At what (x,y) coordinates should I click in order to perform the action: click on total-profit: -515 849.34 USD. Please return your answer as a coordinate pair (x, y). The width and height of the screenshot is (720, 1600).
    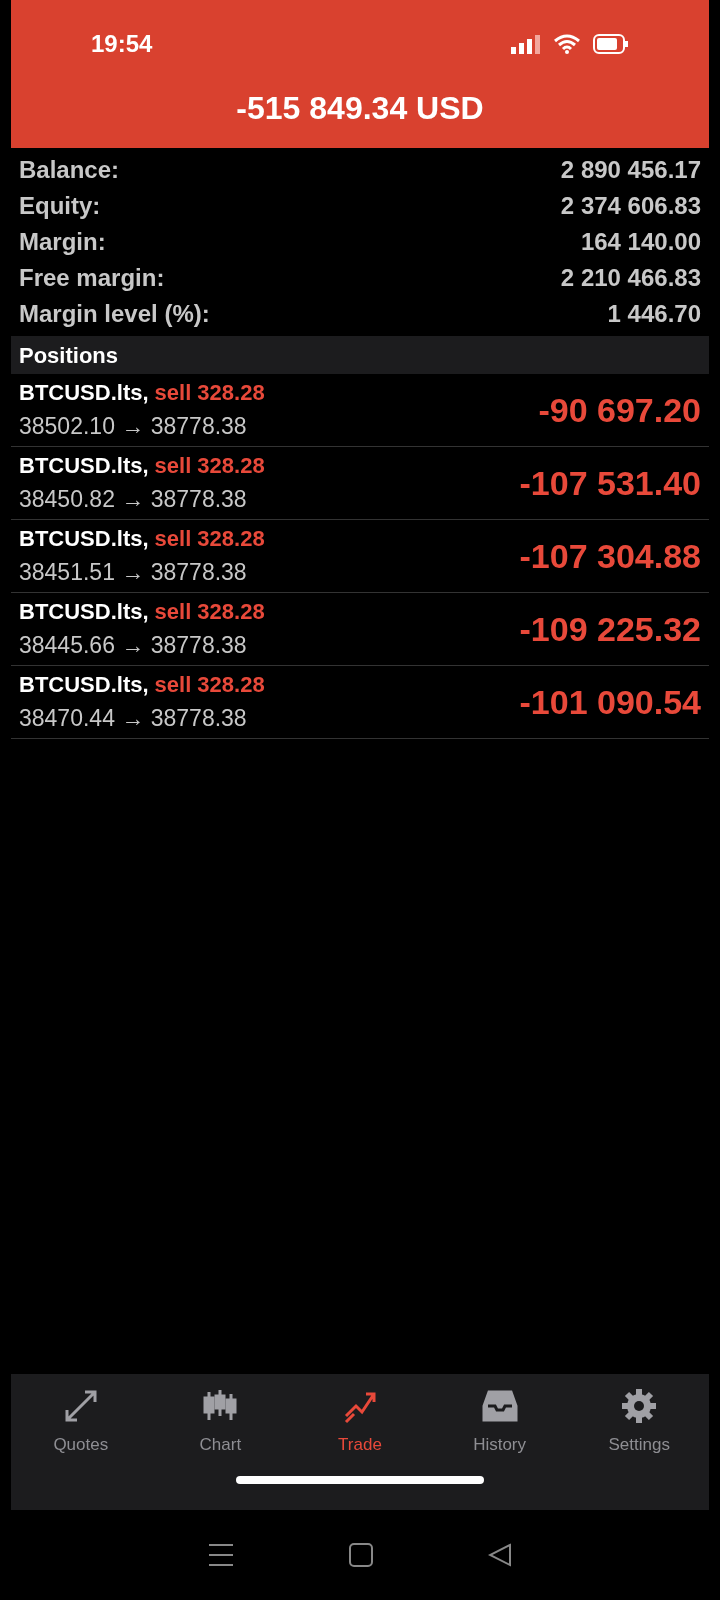
    Looking at the image, I should click on (360, 108).